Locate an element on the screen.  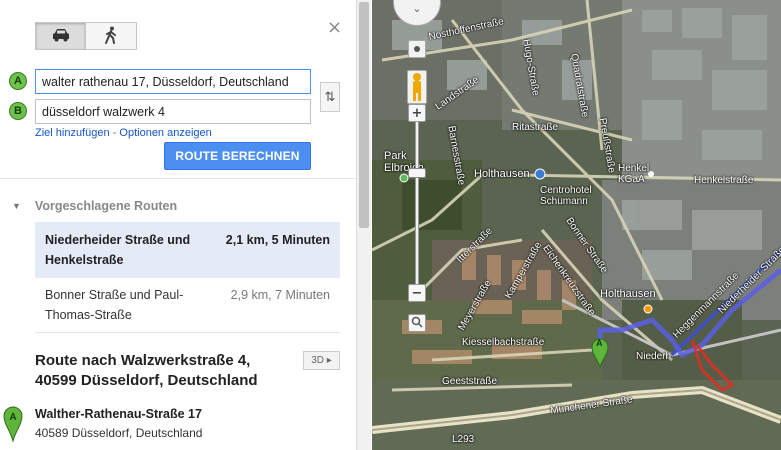
walk-mode-button is located at coordinates (111, 36).